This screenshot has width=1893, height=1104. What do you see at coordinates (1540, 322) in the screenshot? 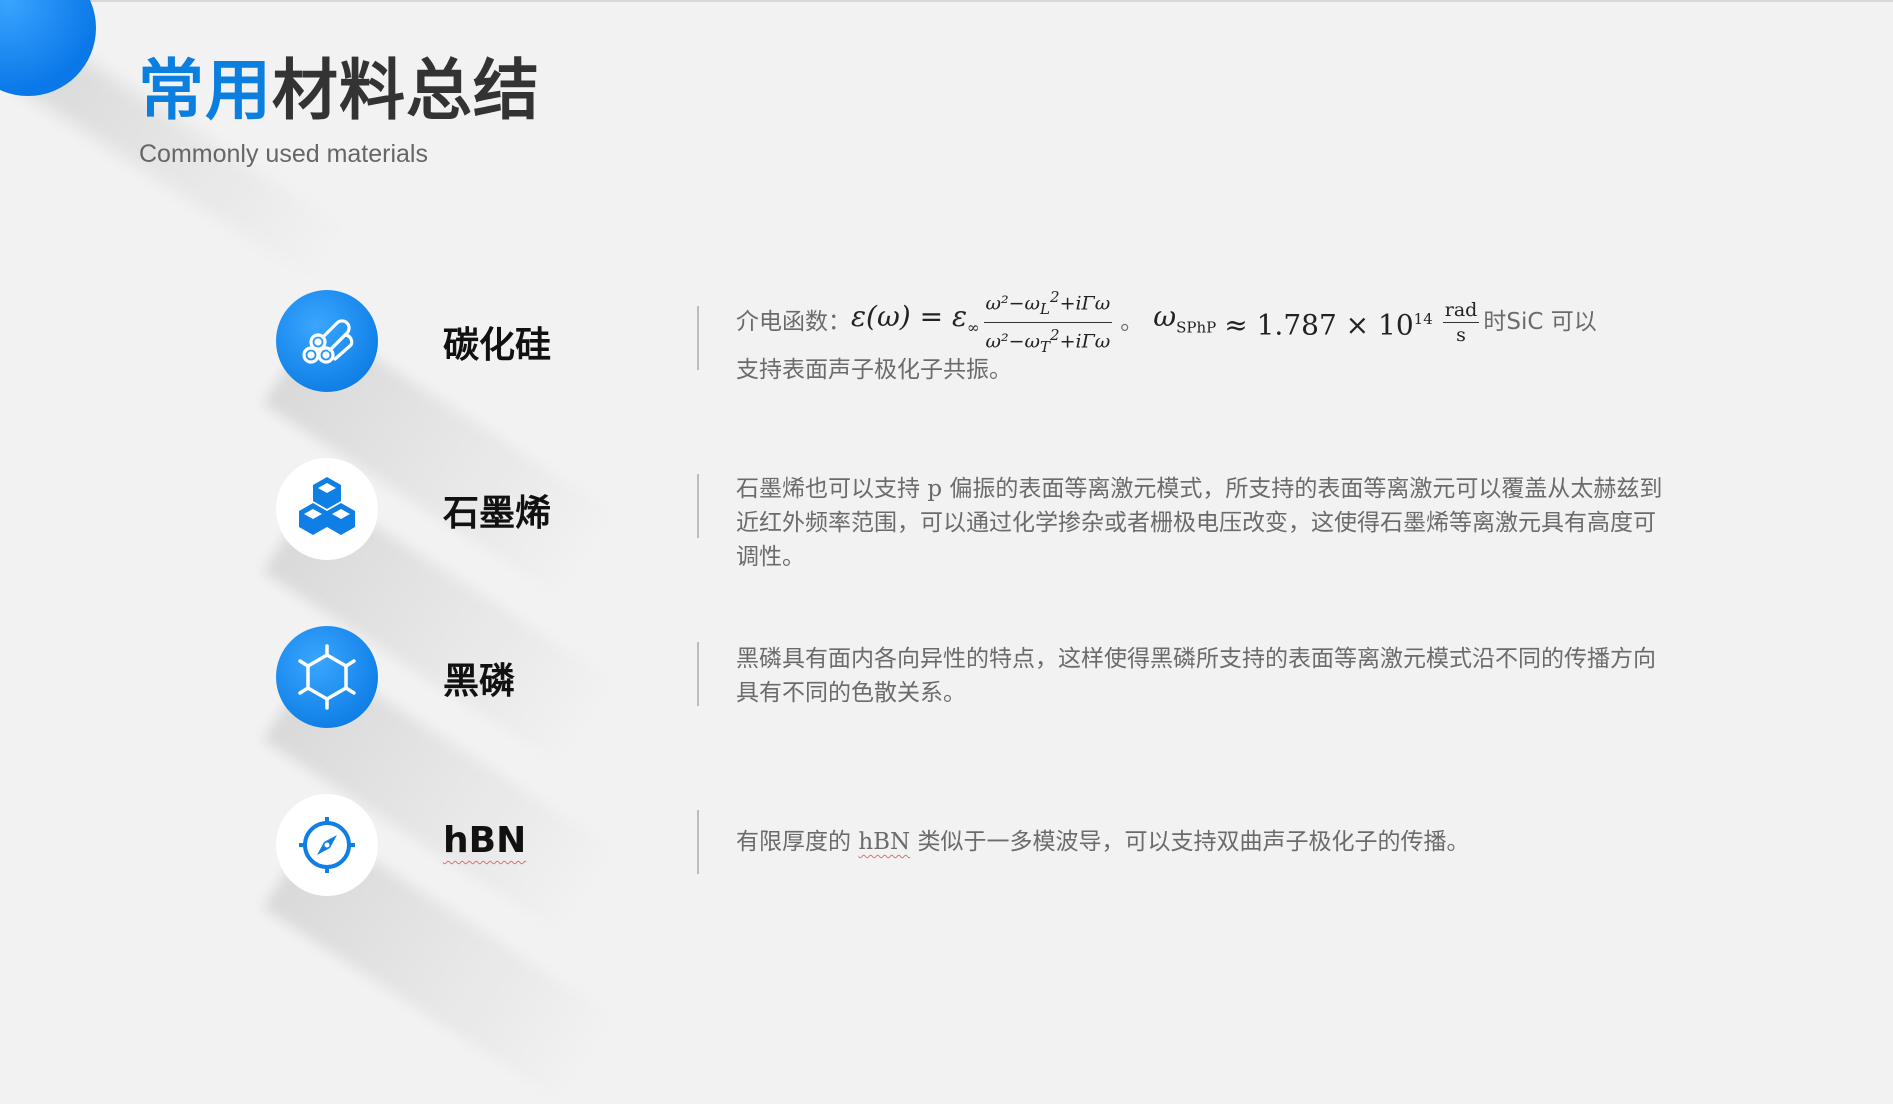
I see `desc-suffix: 时SiC 可以` at bounding box center [1540, 322].